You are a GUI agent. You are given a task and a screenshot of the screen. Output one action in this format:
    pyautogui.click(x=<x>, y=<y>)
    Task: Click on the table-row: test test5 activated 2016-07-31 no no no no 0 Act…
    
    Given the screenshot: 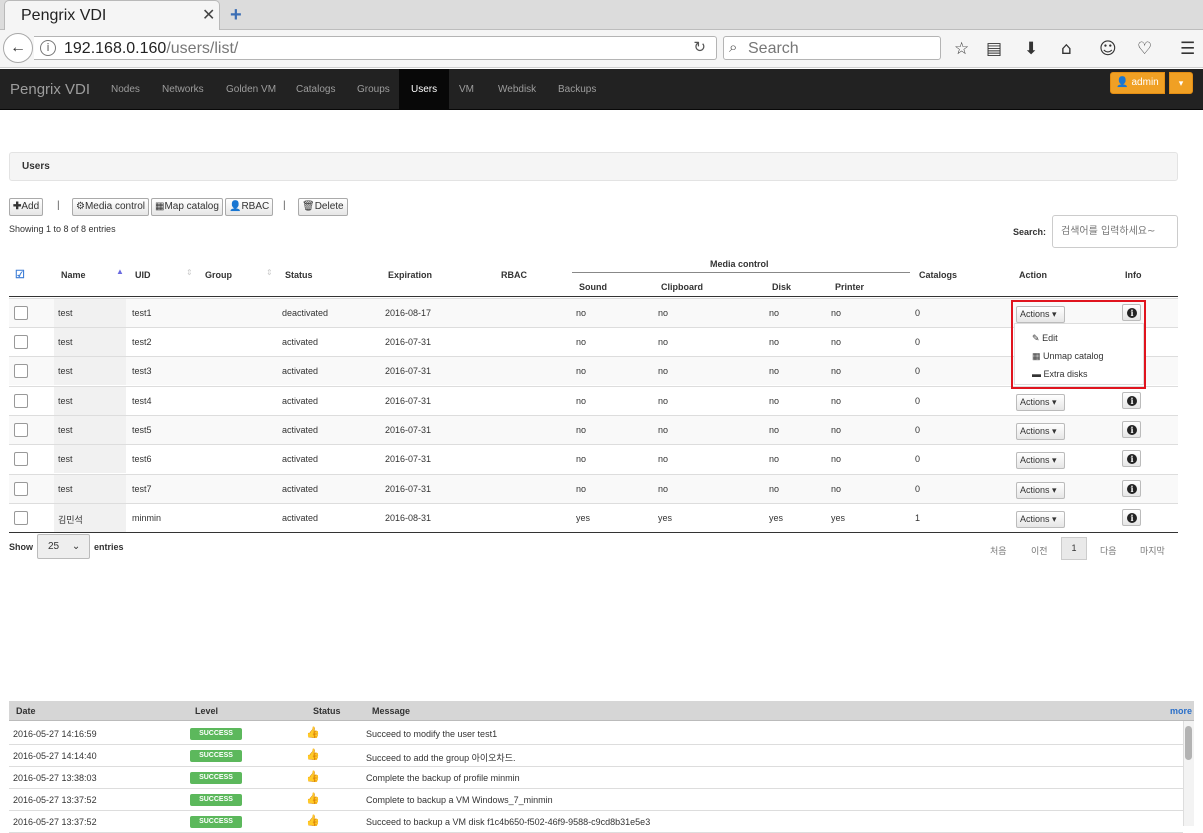 What is the action you would take?
    pyautogui.click(x=593, y=429)
    